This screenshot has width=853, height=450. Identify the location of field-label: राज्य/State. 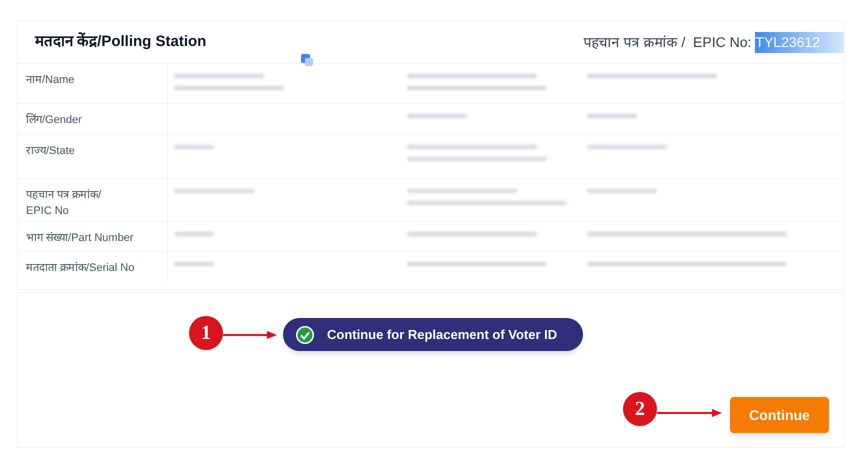
(93, 156).